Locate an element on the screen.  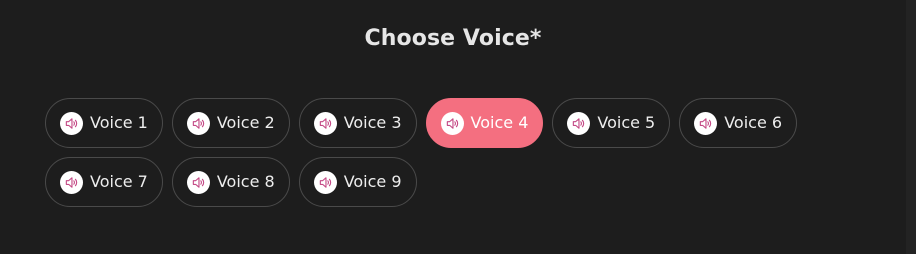
voice-label: Voice 3 is located at coordinates (372, 122).